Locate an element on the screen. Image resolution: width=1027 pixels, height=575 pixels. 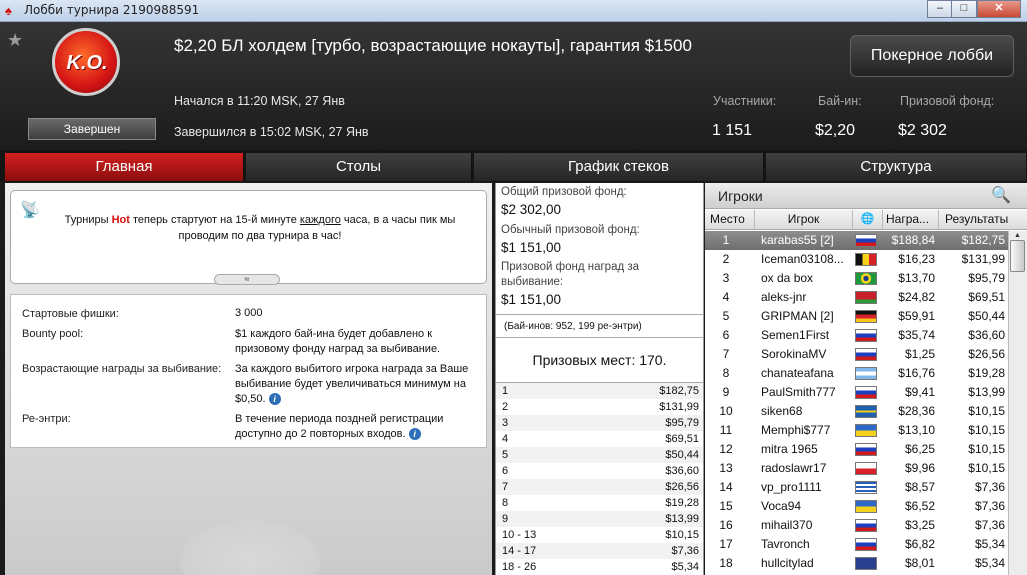
player-row: 10 siken68 $28,36 $10,15 is located at coordinates (856, 411).